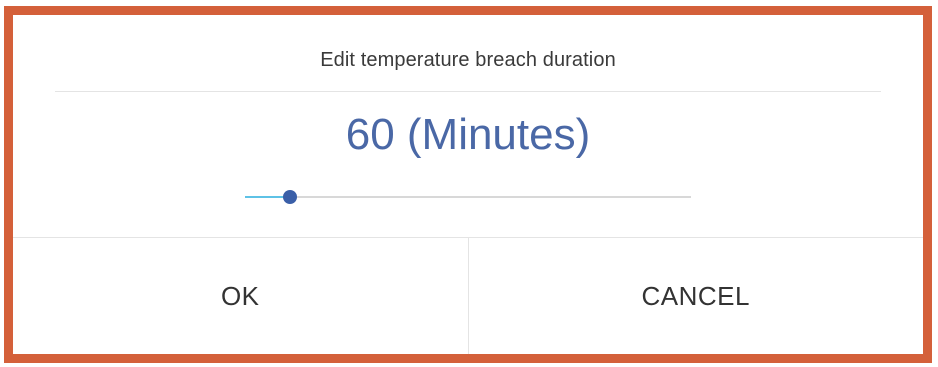  I want to click on dialog-title: Edit temperature breach duration, so click(468, 60).